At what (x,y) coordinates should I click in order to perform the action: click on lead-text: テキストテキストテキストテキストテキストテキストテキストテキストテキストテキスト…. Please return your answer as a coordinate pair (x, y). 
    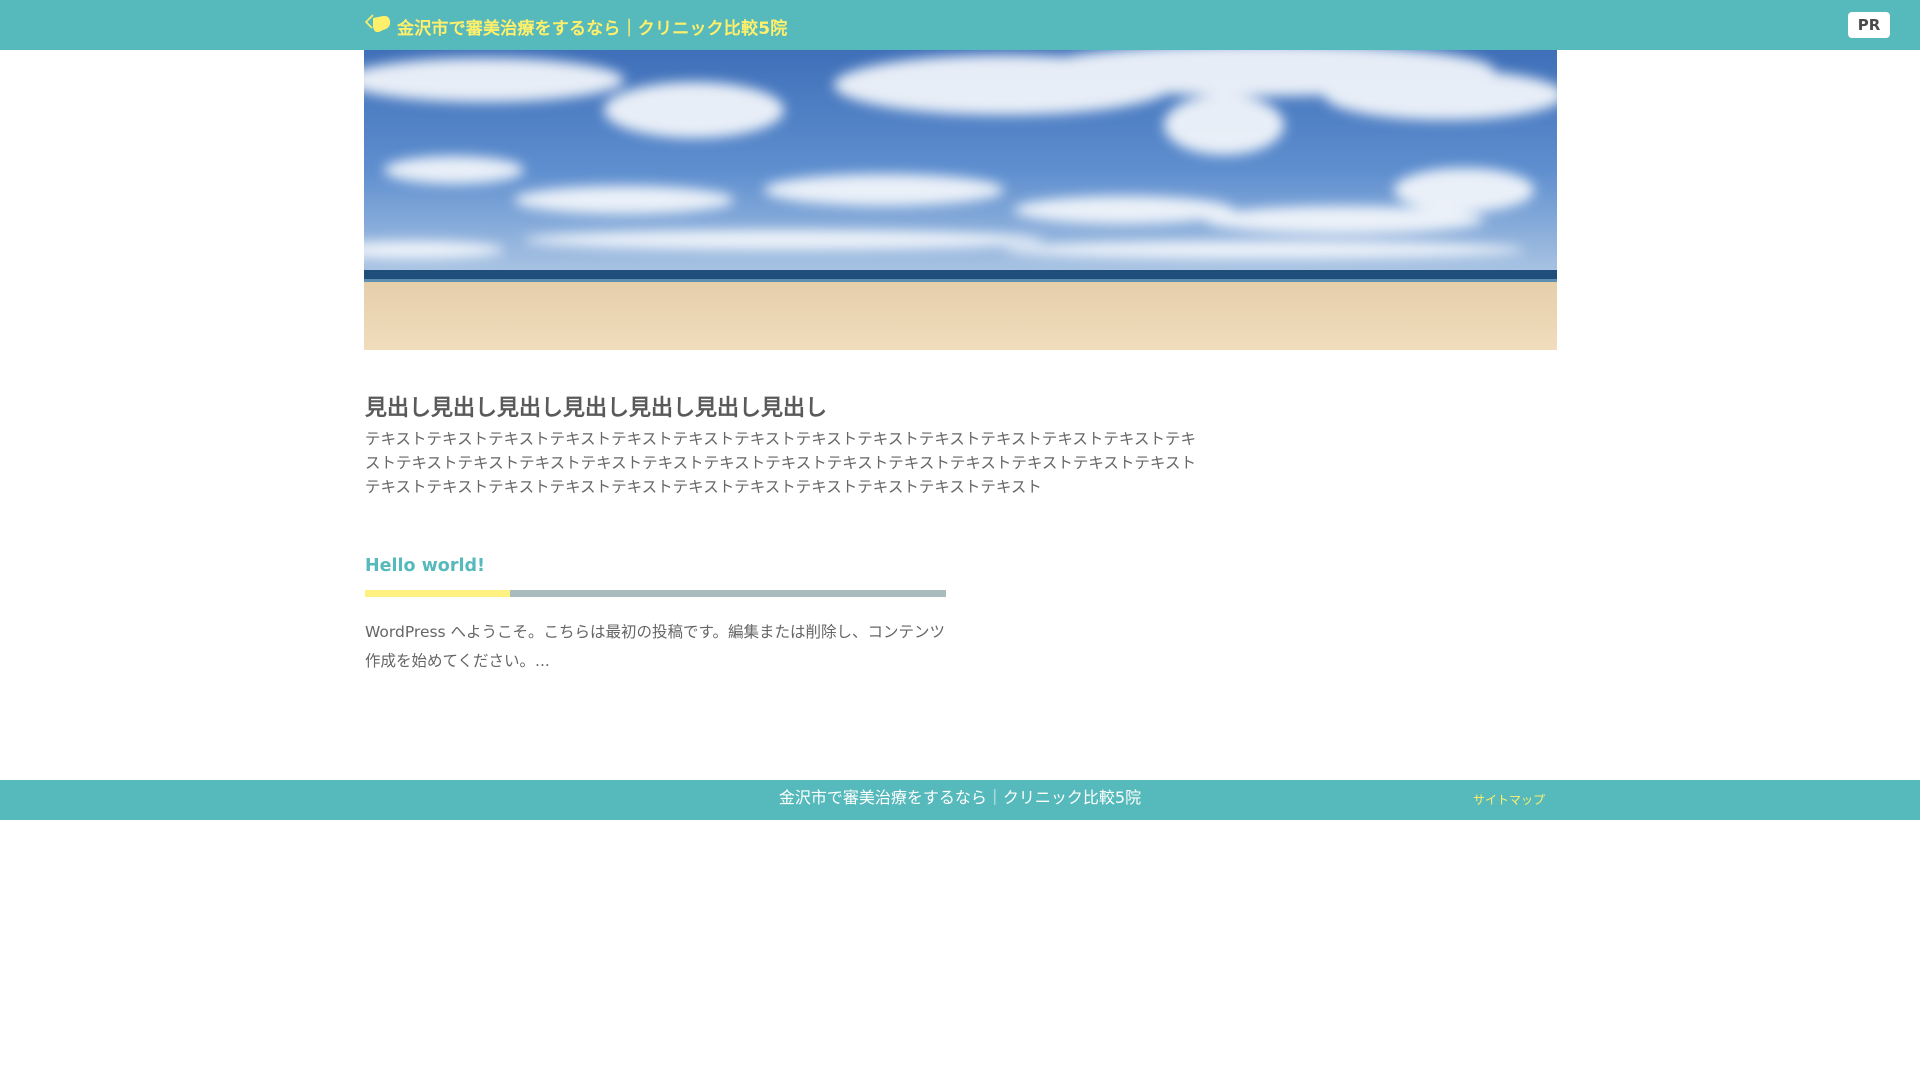
    Looking at the image, I should click on (780, 463).